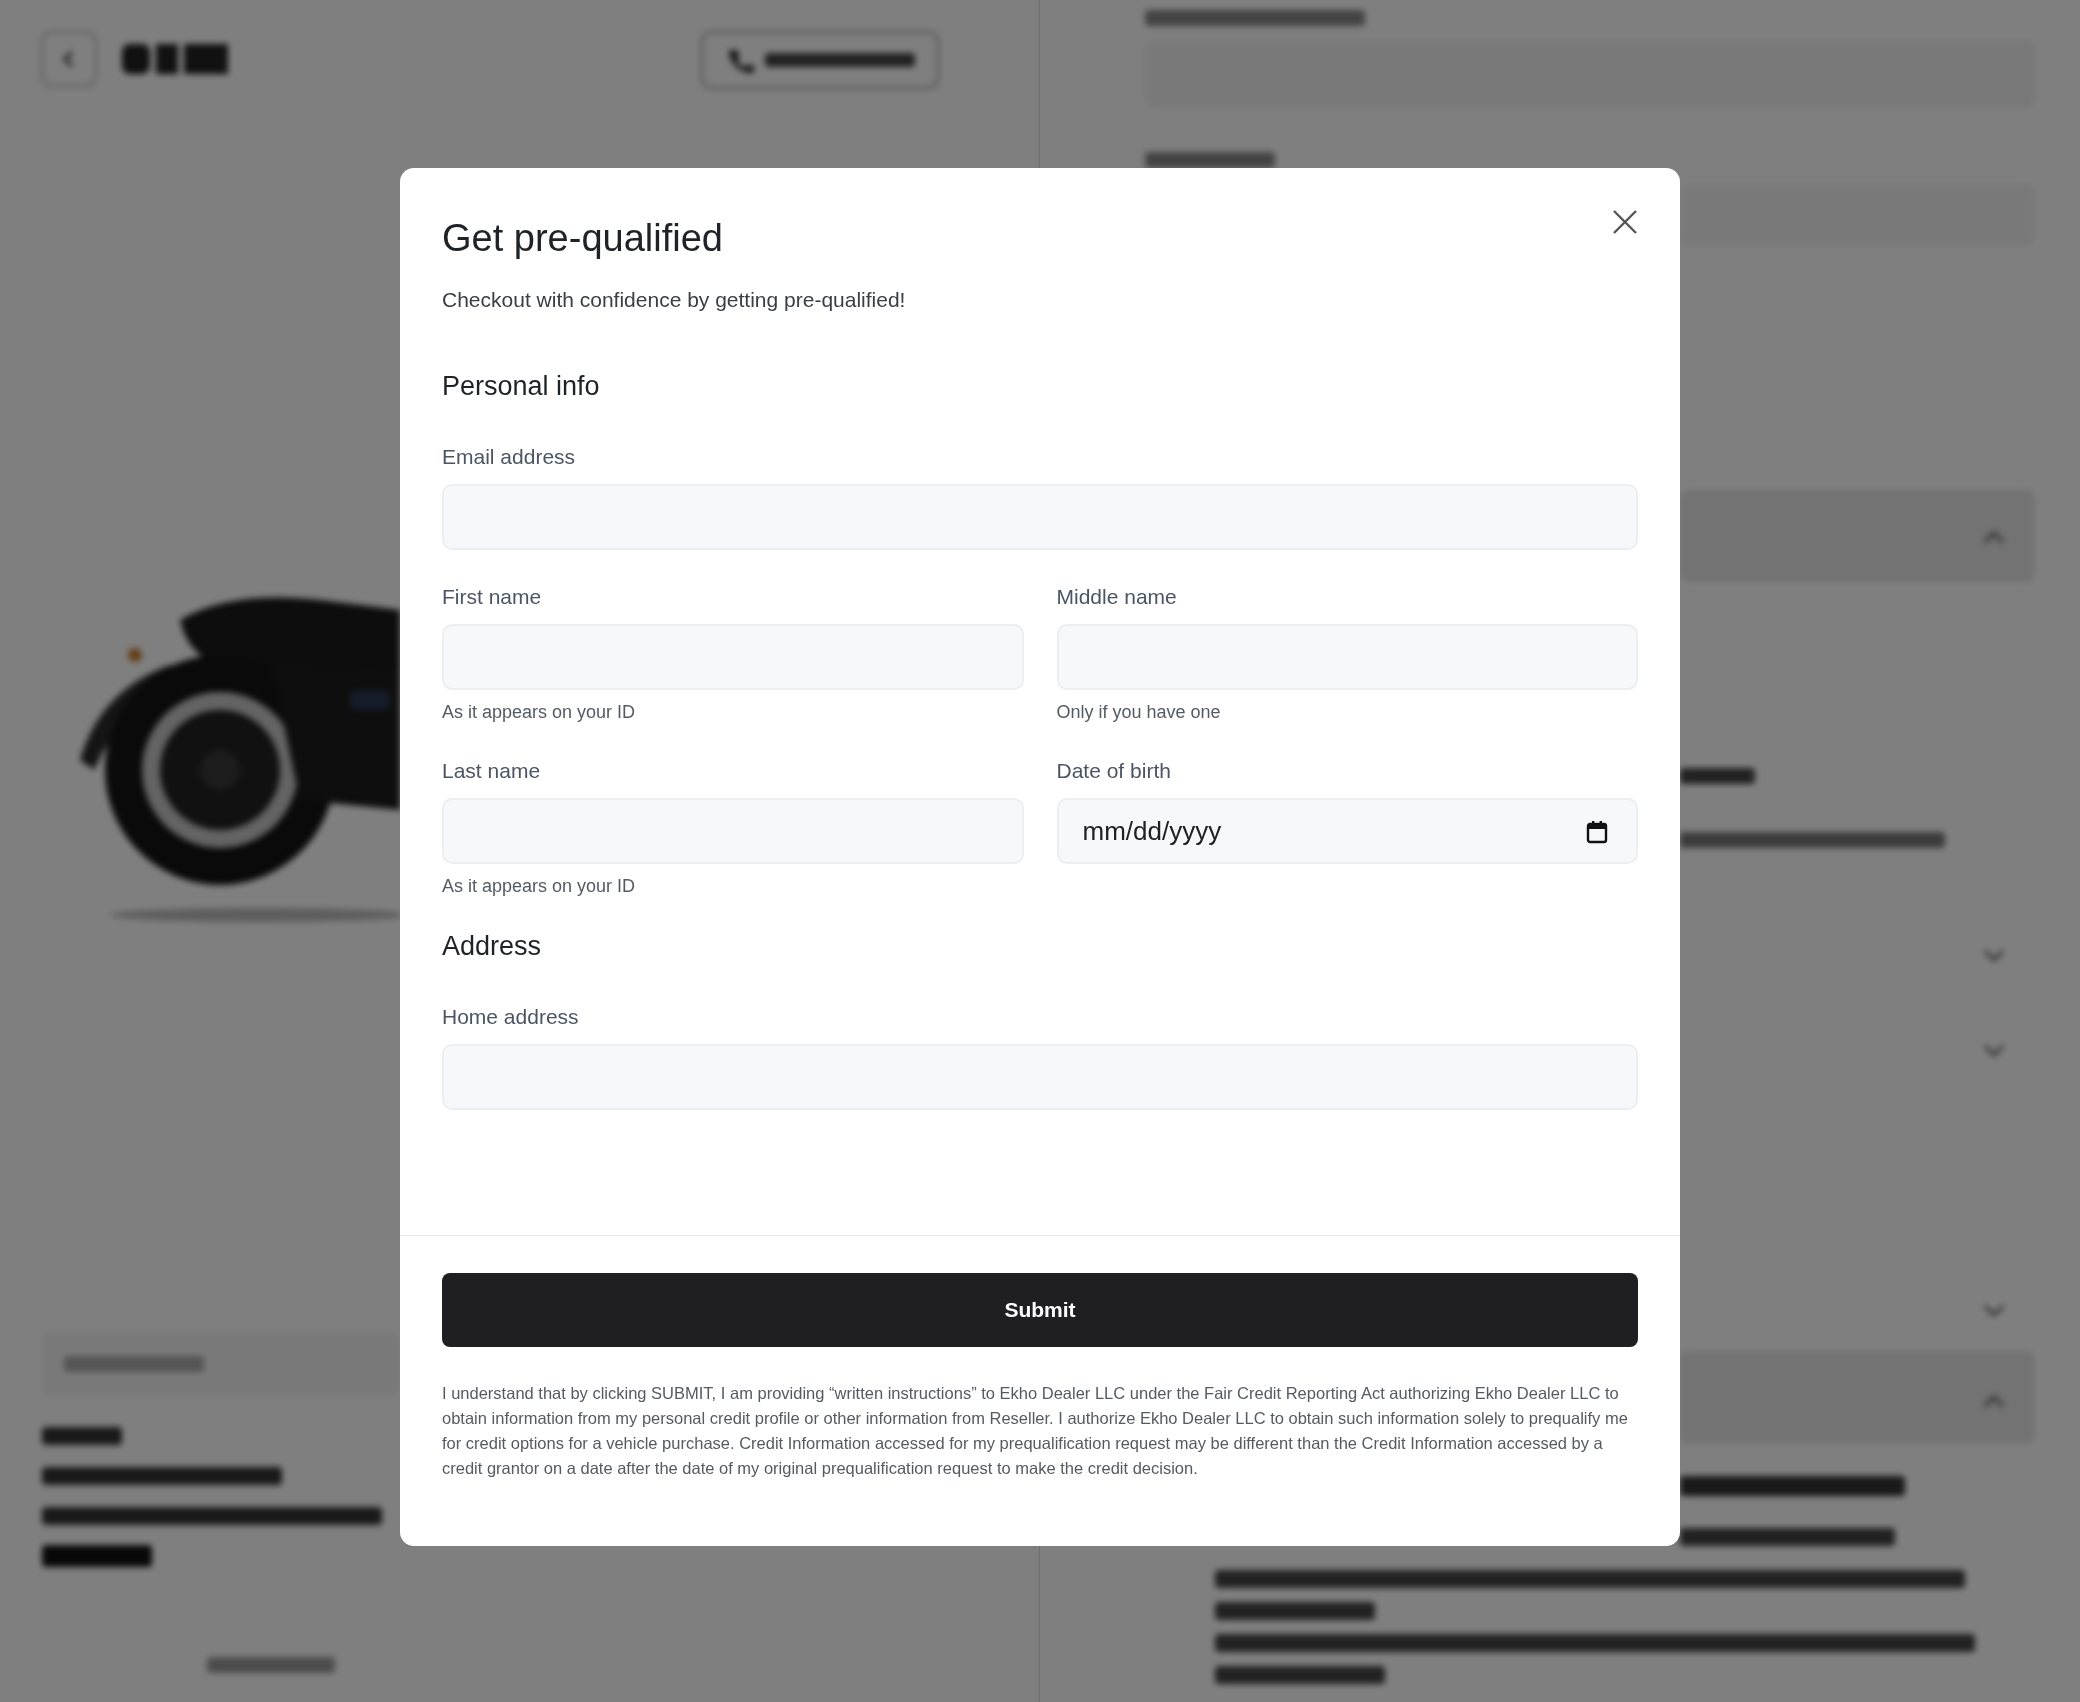 The width and height of the screenshot is (2080, 1702). Describe the element at coordinates (492, 771) in the screenshot. I see `field-label: Last name` at that location.